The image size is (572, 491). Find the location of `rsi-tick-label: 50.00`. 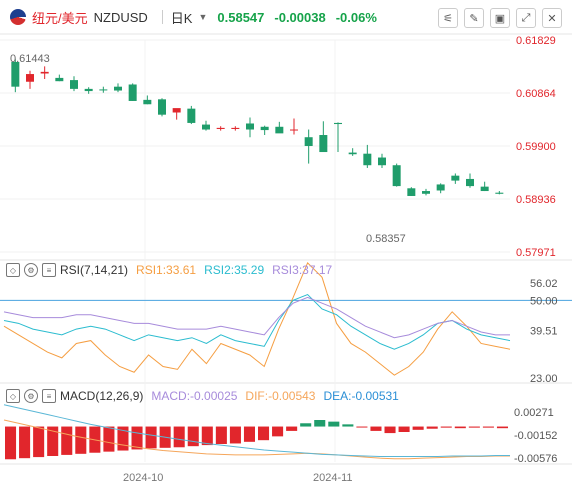

rsi-tick-label: 50.00 is located at coordinates (544, 301).